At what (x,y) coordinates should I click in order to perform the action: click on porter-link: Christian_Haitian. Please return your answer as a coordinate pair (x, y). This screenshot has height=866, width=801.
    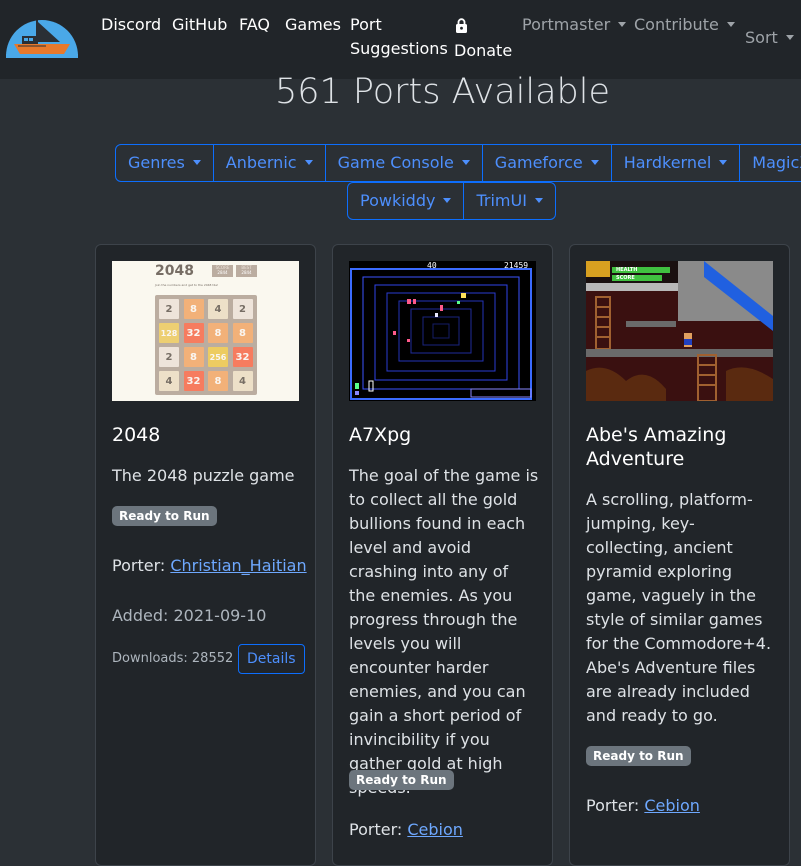
    Looking at the image, I should click on (238, 565).